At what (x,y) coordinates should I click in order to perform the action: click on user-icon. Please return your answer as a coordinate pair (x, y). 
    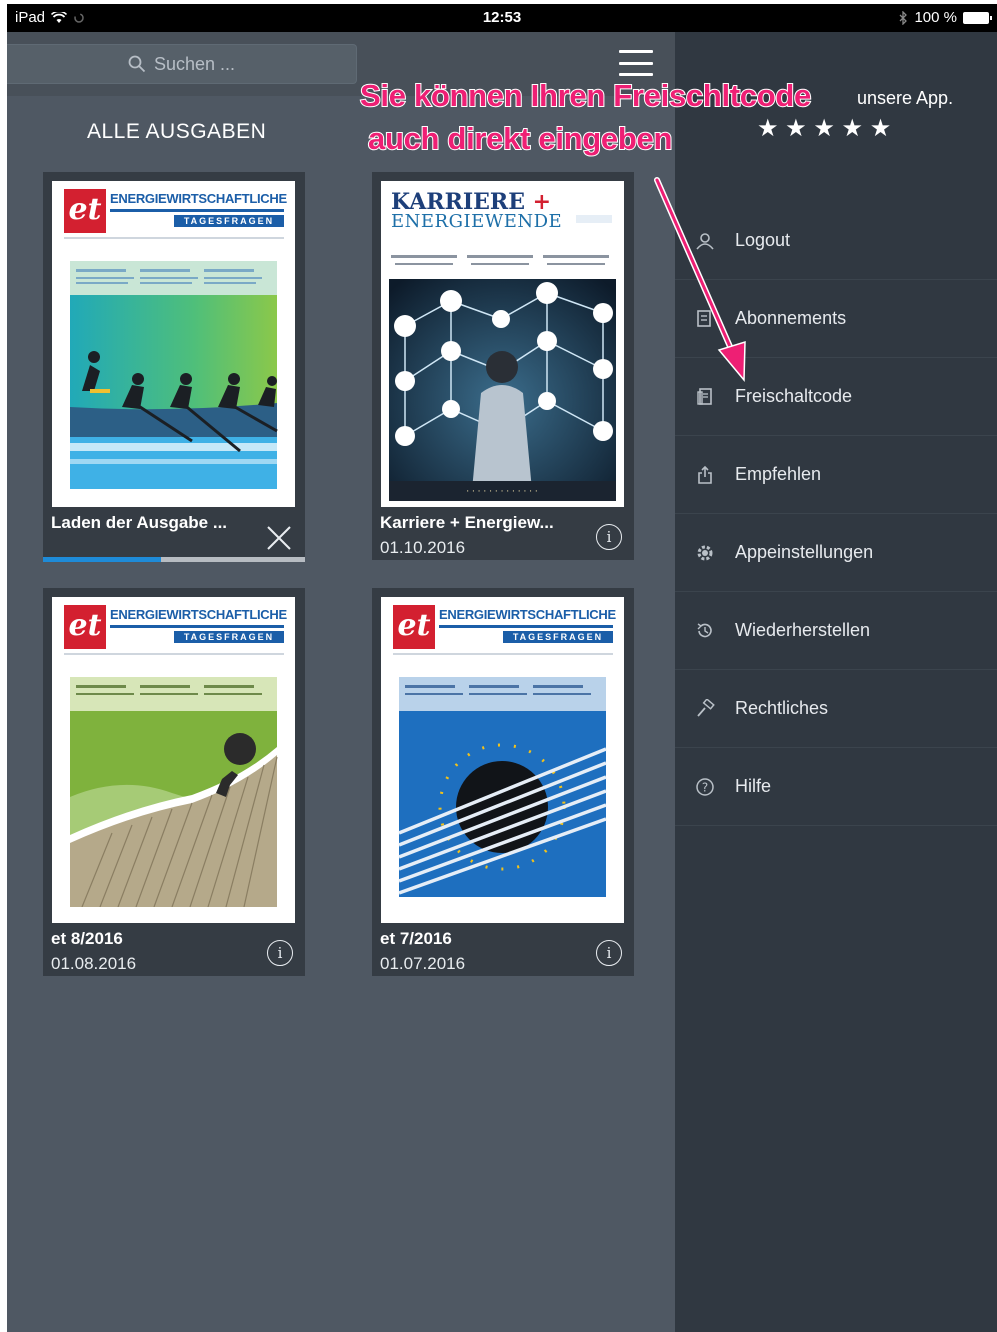
    Looking at the image, I should click on (705, 241).